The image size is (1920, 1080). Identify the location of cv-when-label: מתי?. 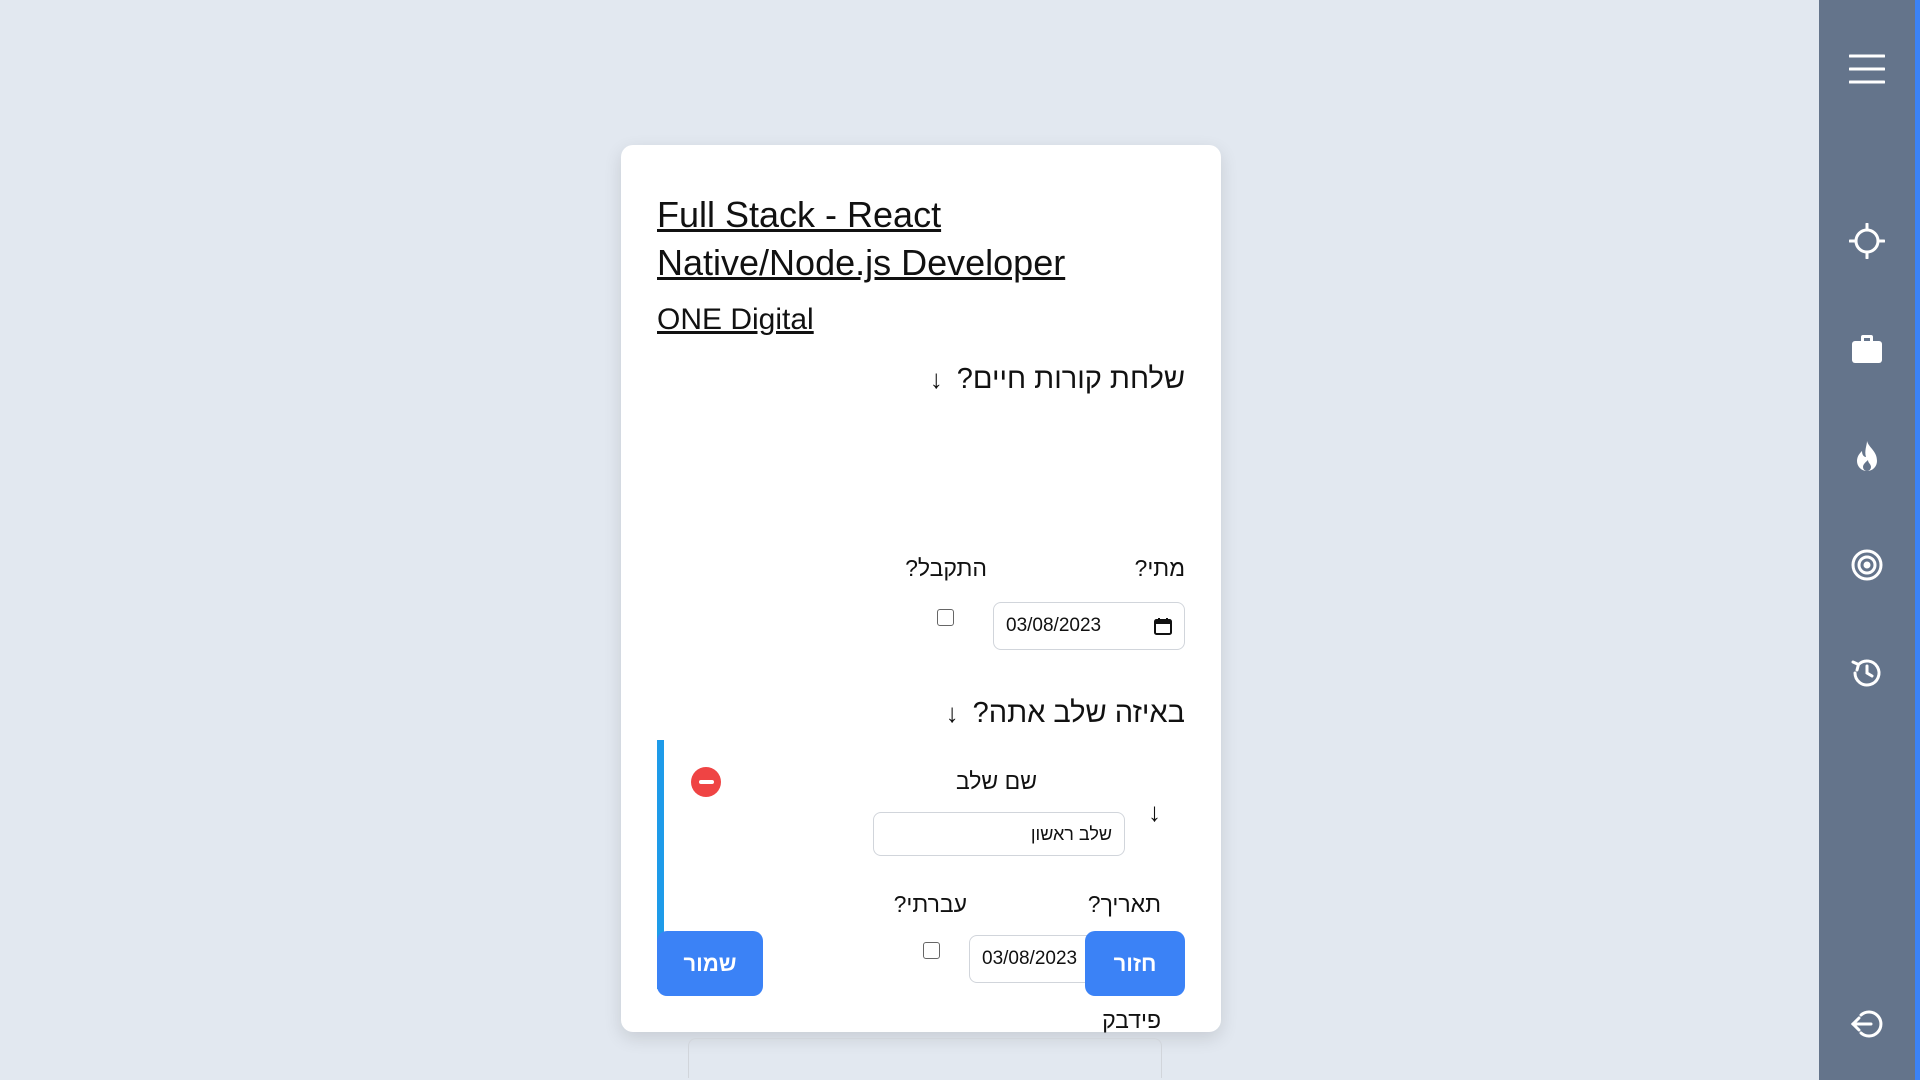
(1159, 568).